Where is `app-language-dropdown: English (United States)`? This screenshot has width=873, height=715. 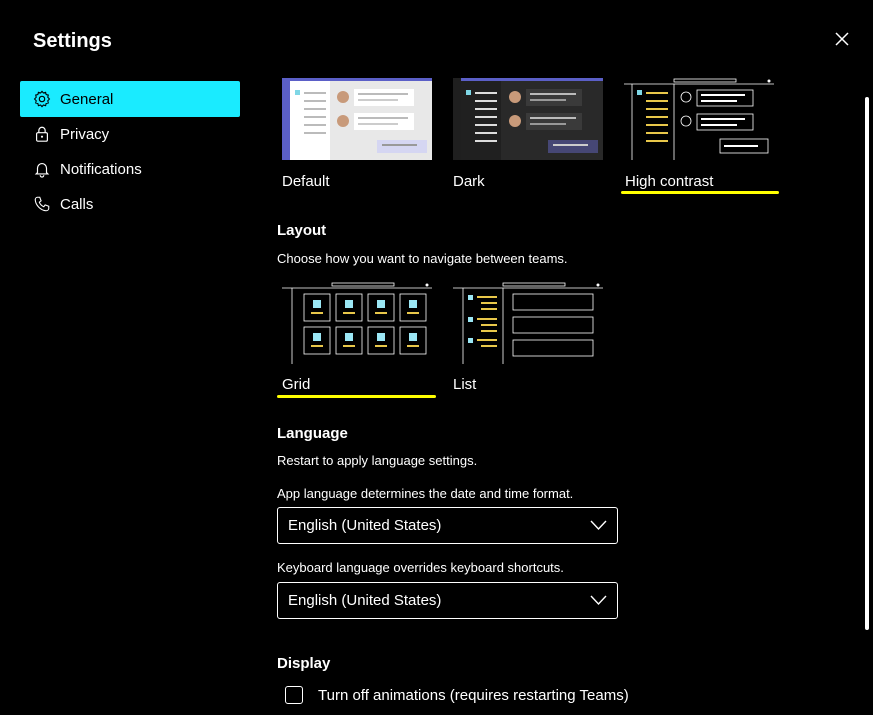 app-language-dropdown: English (United States) is located at coordinates (447, 525).